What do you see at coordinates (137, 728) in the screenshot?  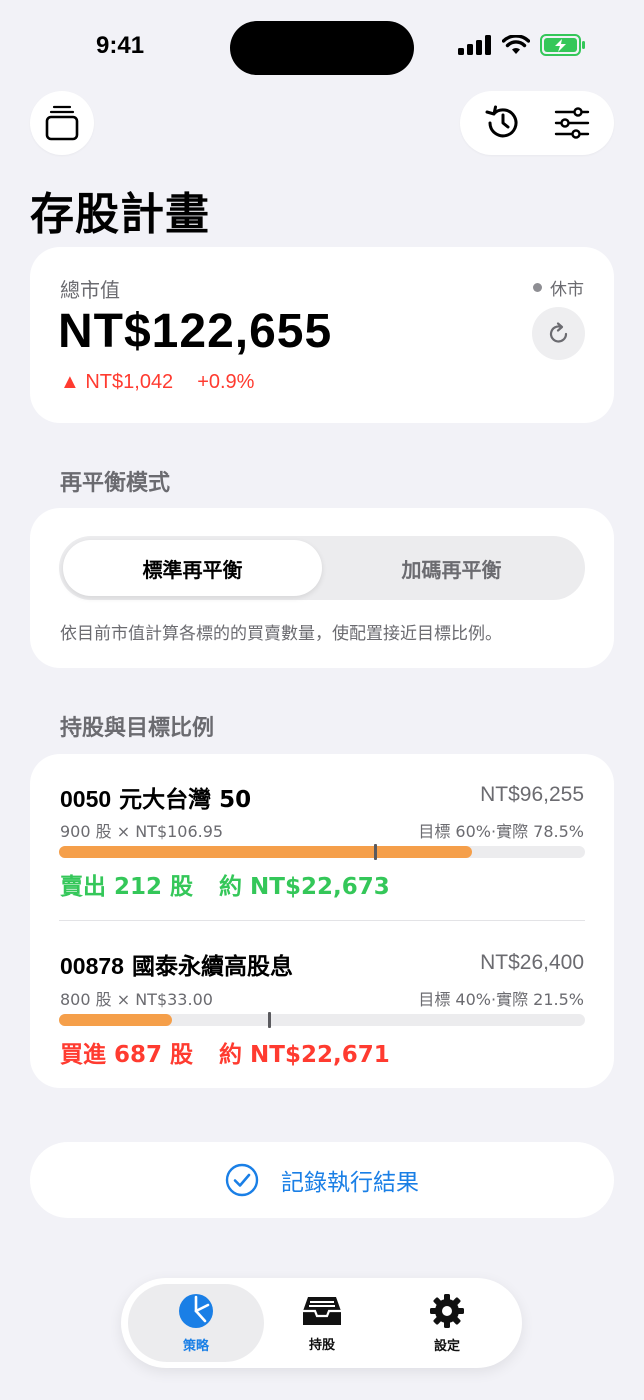 I see `holdings-section-title: 持股與目標比例` at bounding box center [137, 728].